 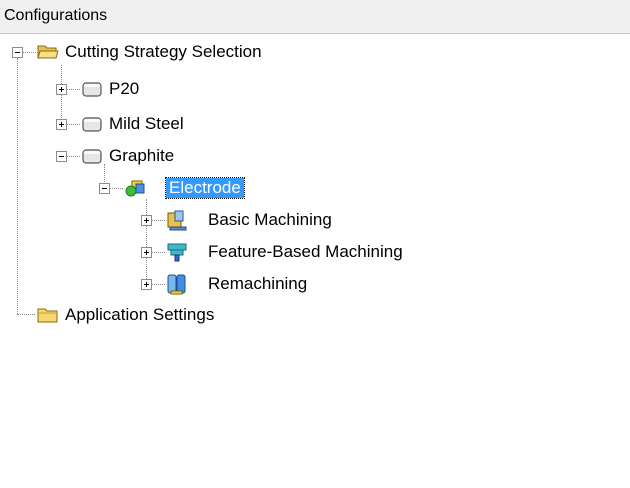 I want to click on tree-label: Feature-Based Machining, so click(x=305, y=252).